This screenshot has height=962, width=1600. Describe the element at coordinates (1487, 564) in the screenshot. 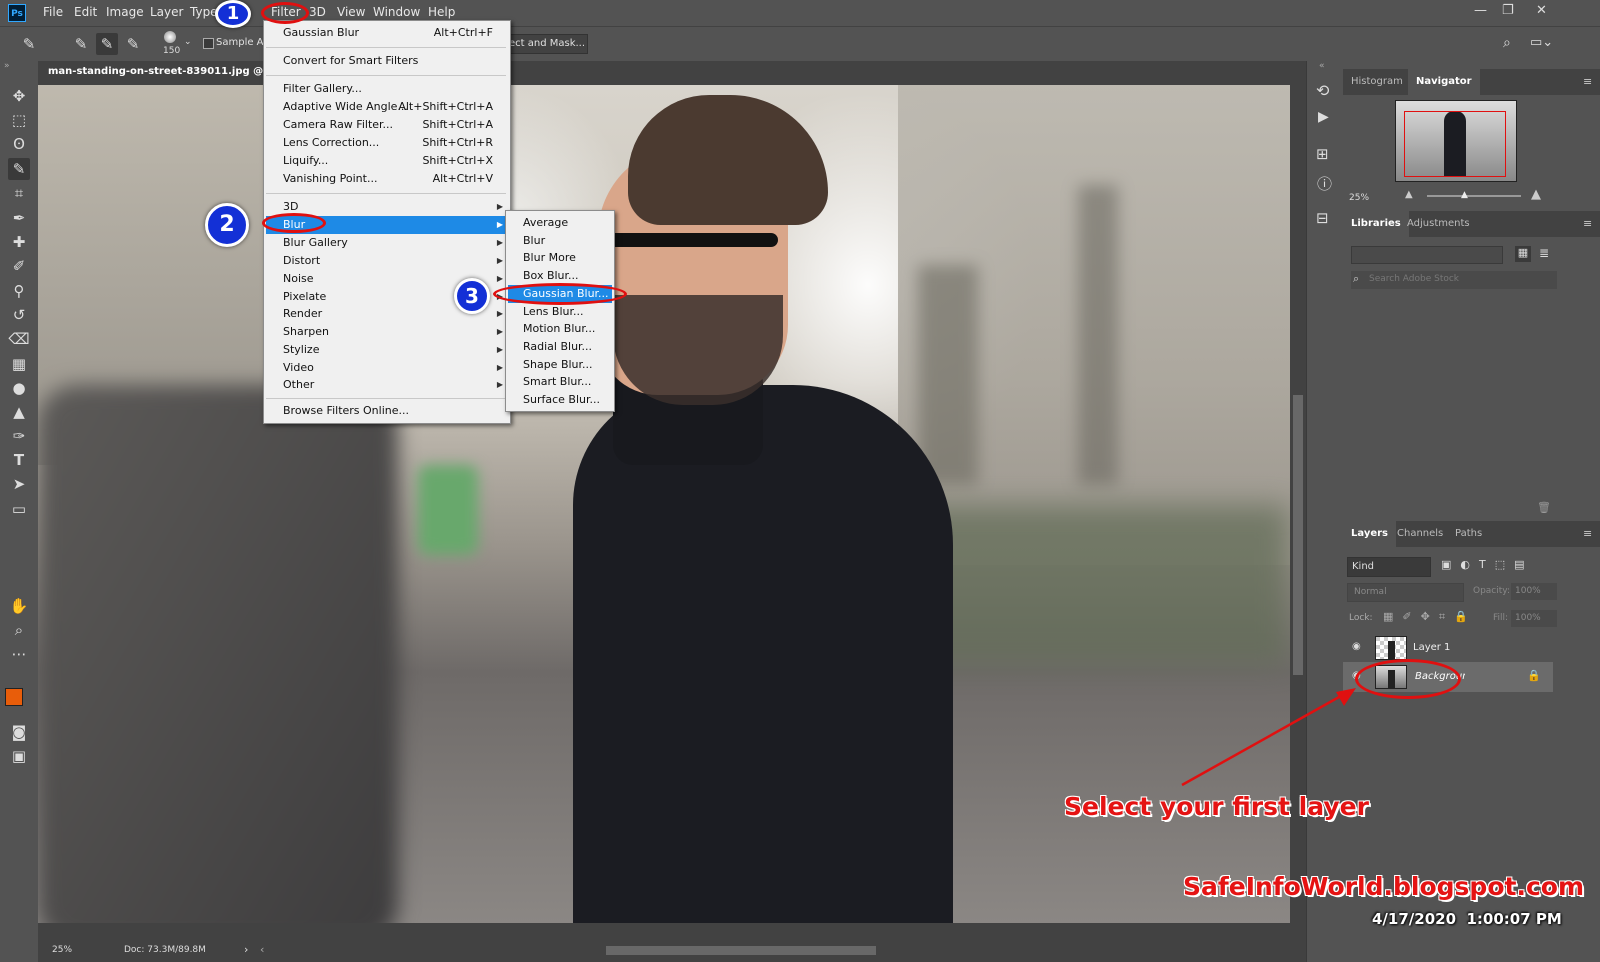

I see `layer-filter-icons: ▣◐T⬚▤` at that location.